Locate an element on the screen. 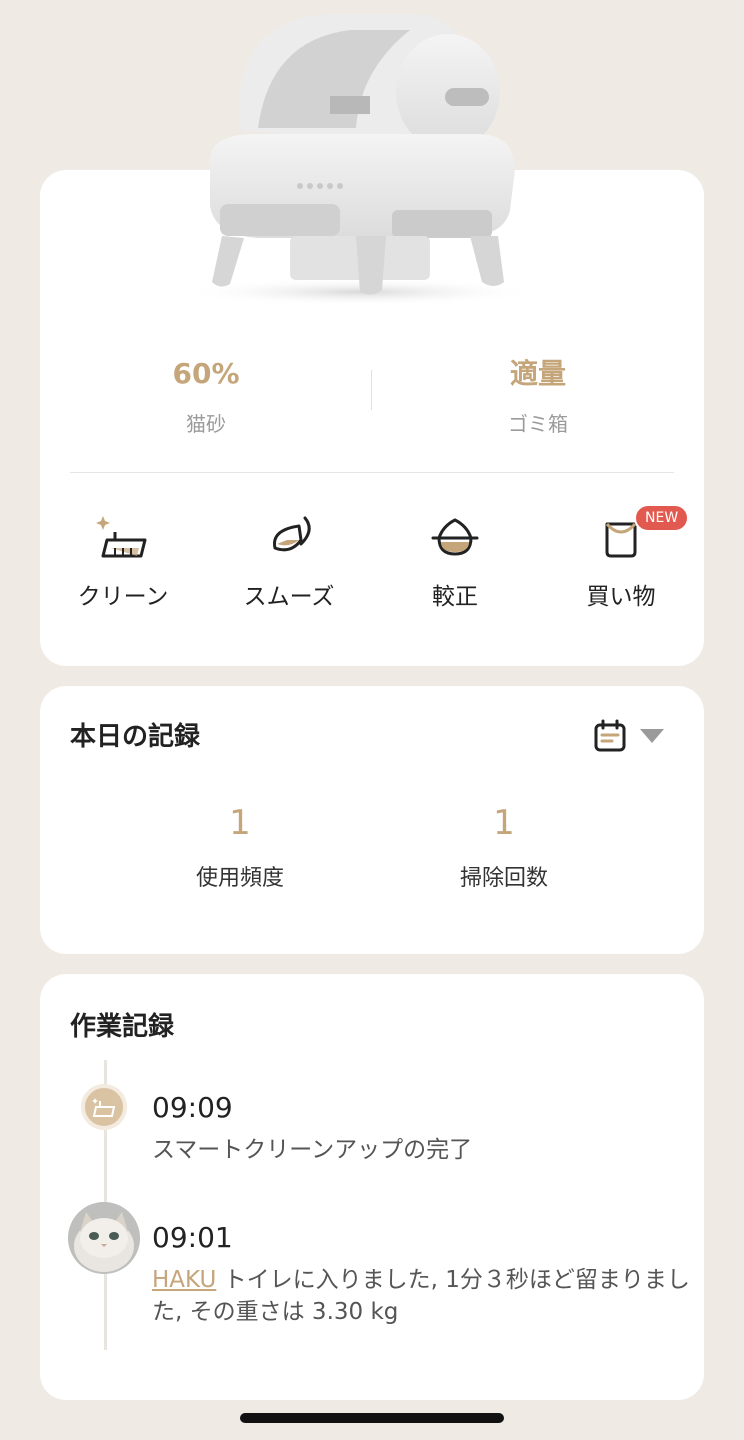 The height and width of the screenshot is (1440, 744). litter-level-label: 猫砂 is located at coordinates (206, 424).